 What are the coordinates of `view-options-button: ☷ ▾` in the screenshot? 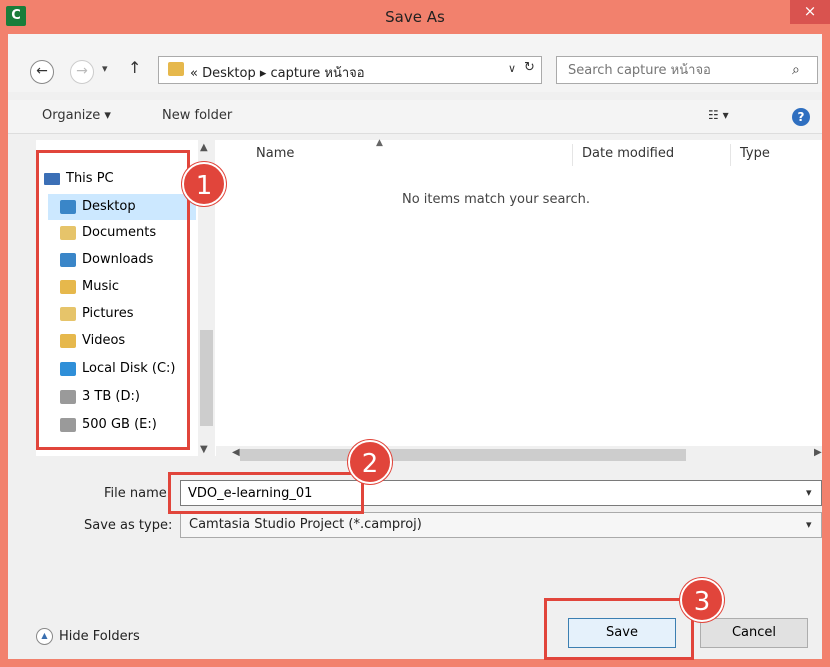 It's located at (718, 115).